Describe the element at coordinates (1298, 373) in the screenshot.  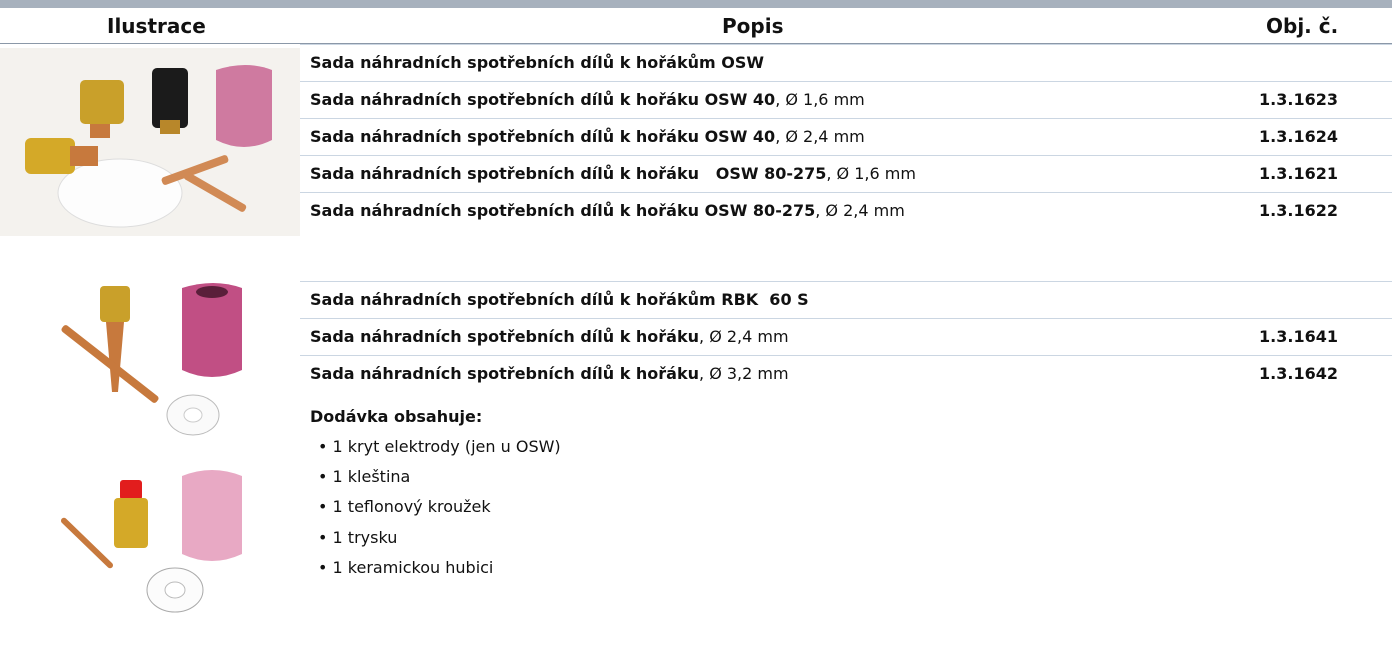
I see `order-number: 1.3.1642` at that location.